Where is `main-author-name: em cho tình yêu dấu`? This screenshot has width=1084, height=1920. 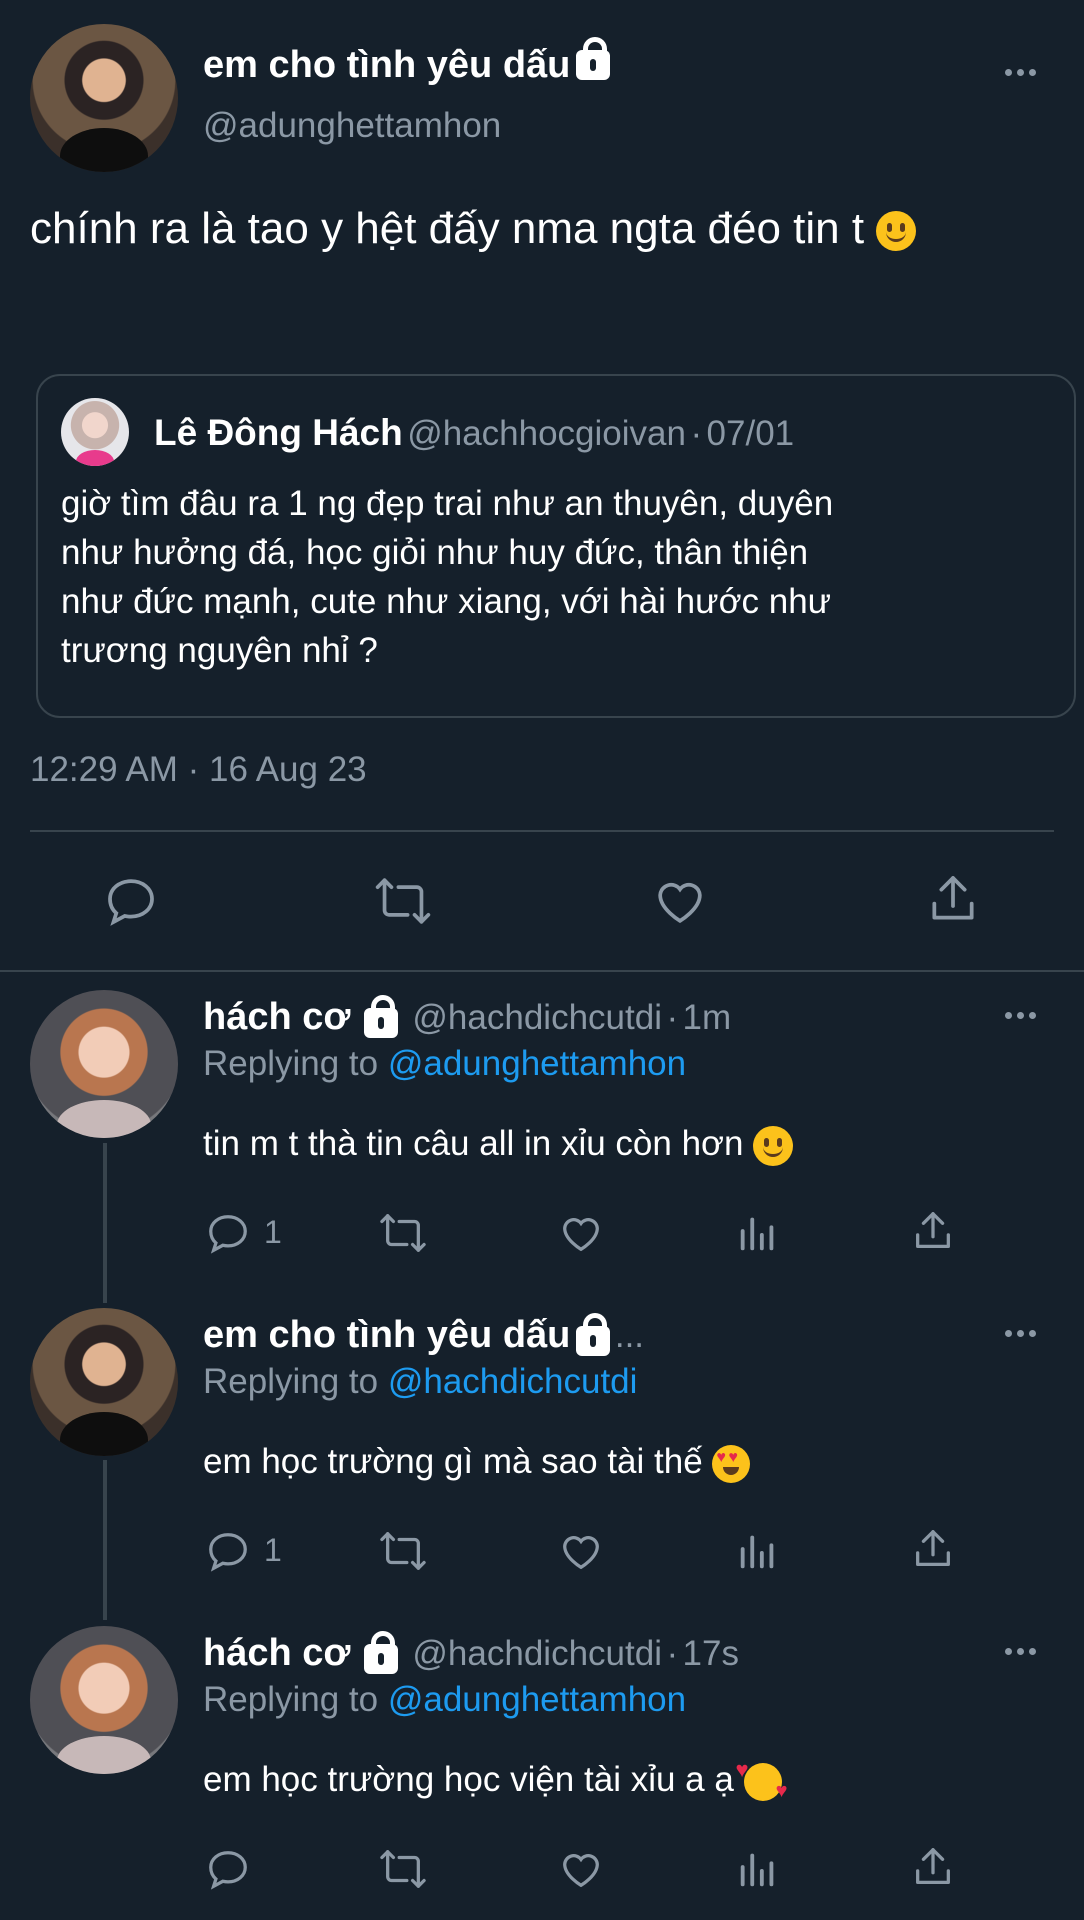 main-author-name: em cho tình yêu dấu is located at coordinates (407, 61).